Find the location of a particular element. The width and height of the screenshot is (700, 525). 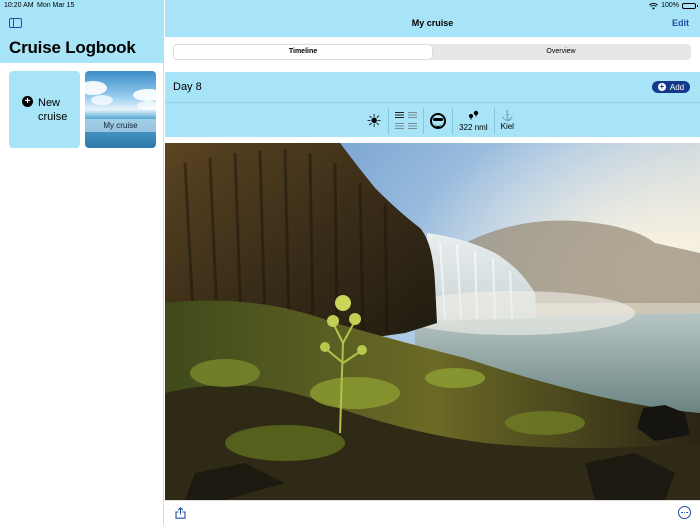

port-value: Kiel is located at coordinates (507, 126).